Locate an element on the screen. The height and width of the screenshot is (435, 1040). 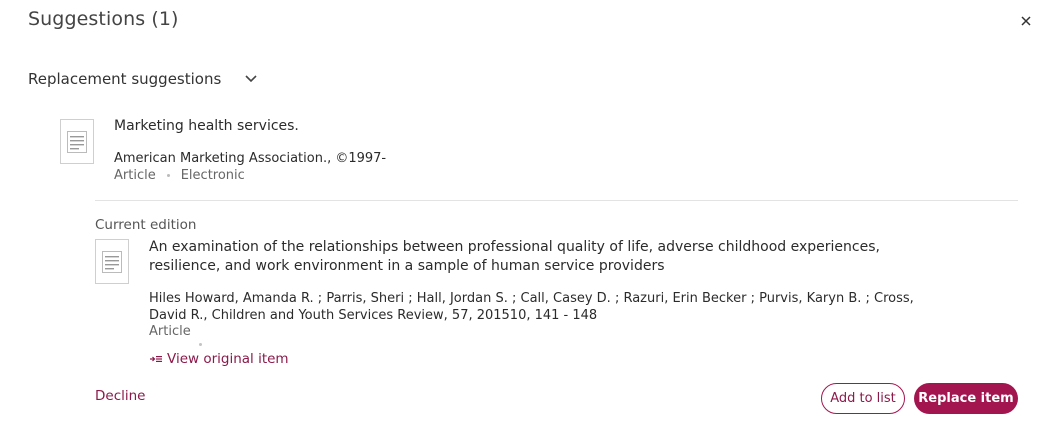
suggestion-format: Electronic is located at coordinates (212, 175).